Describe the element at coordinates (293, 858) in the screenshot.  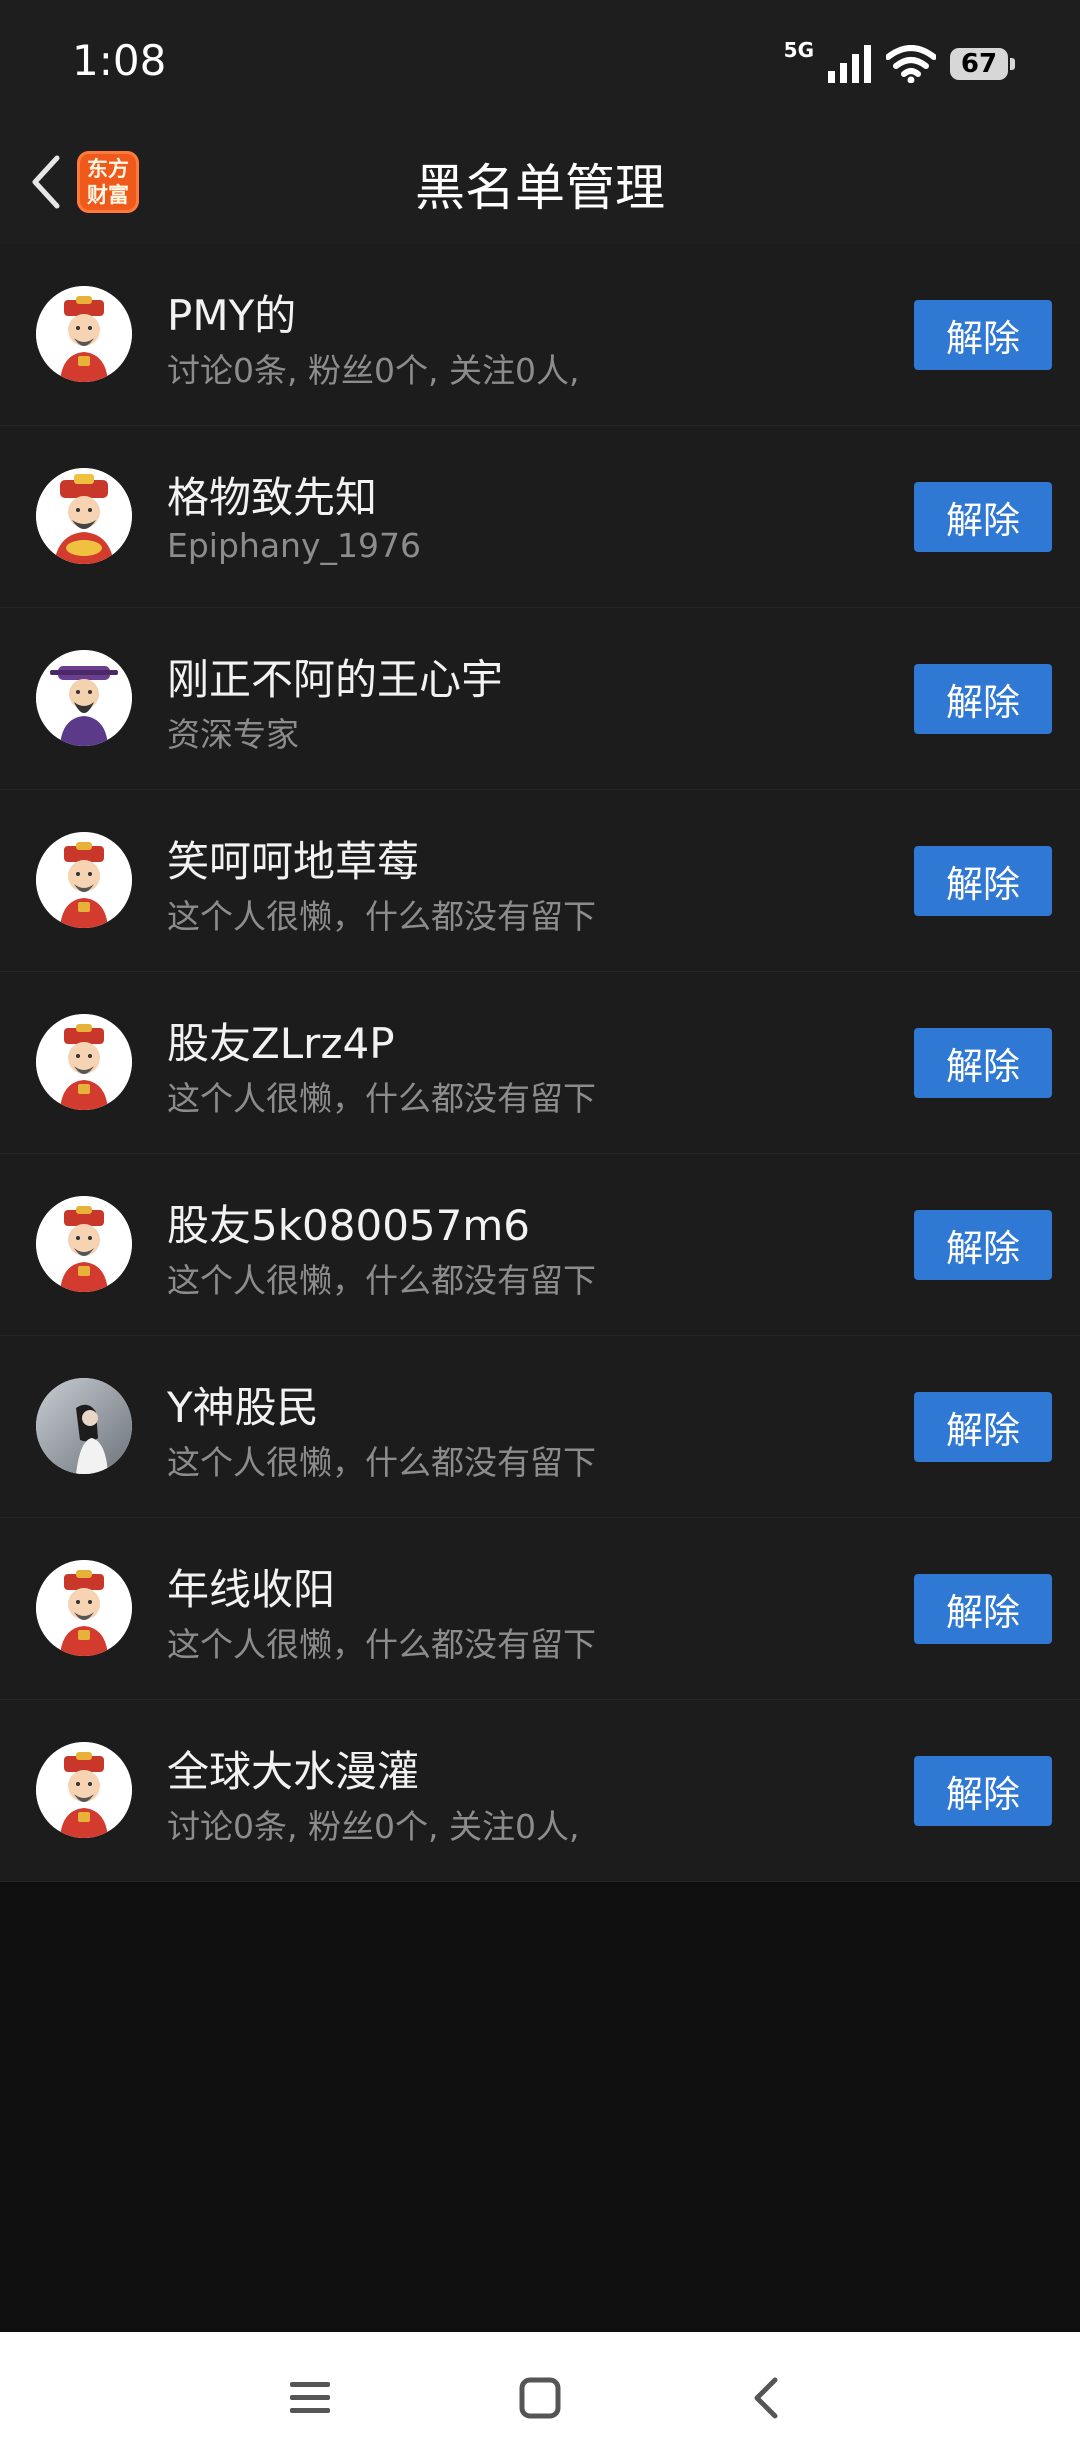
I see `user-name: 笑呵呵地草莓` at that location.